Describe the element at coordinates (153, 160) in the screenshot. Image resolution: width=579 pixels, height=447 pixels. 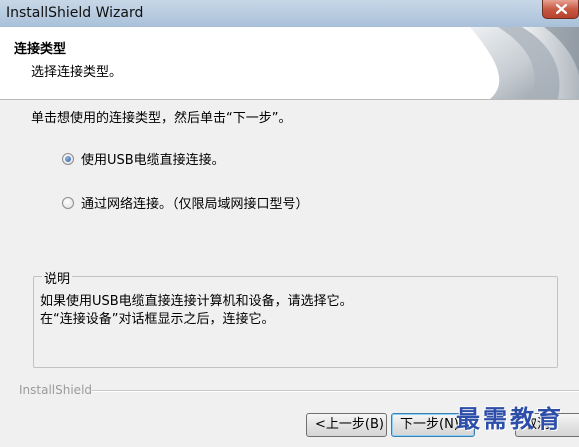
I see `option-usb-label: 使用USB电缆直接连接。` at that location.